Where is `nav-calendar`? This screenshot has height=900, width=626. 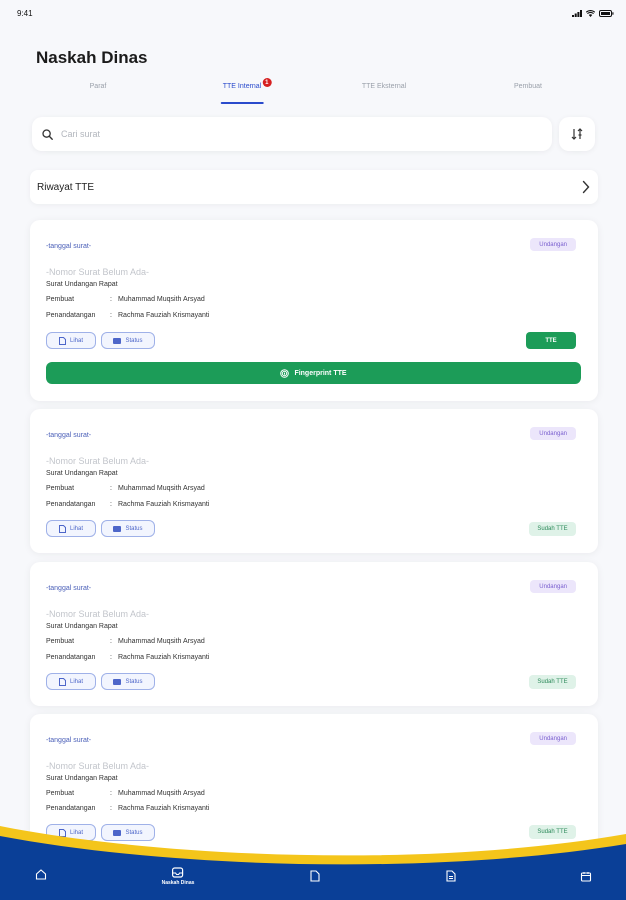 nav-calendar is located at coordinates (586, 876).